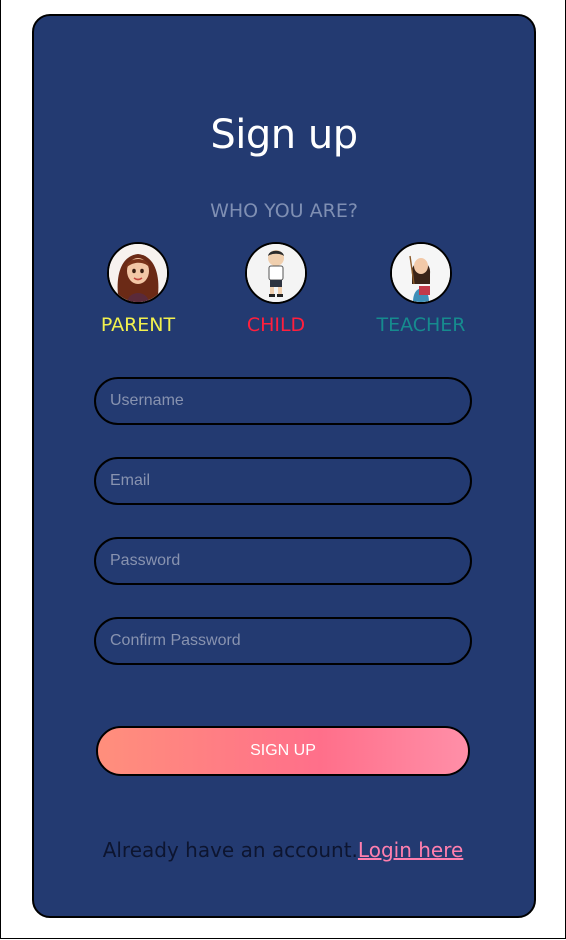  I want to click on email-input, so click(283, 481).